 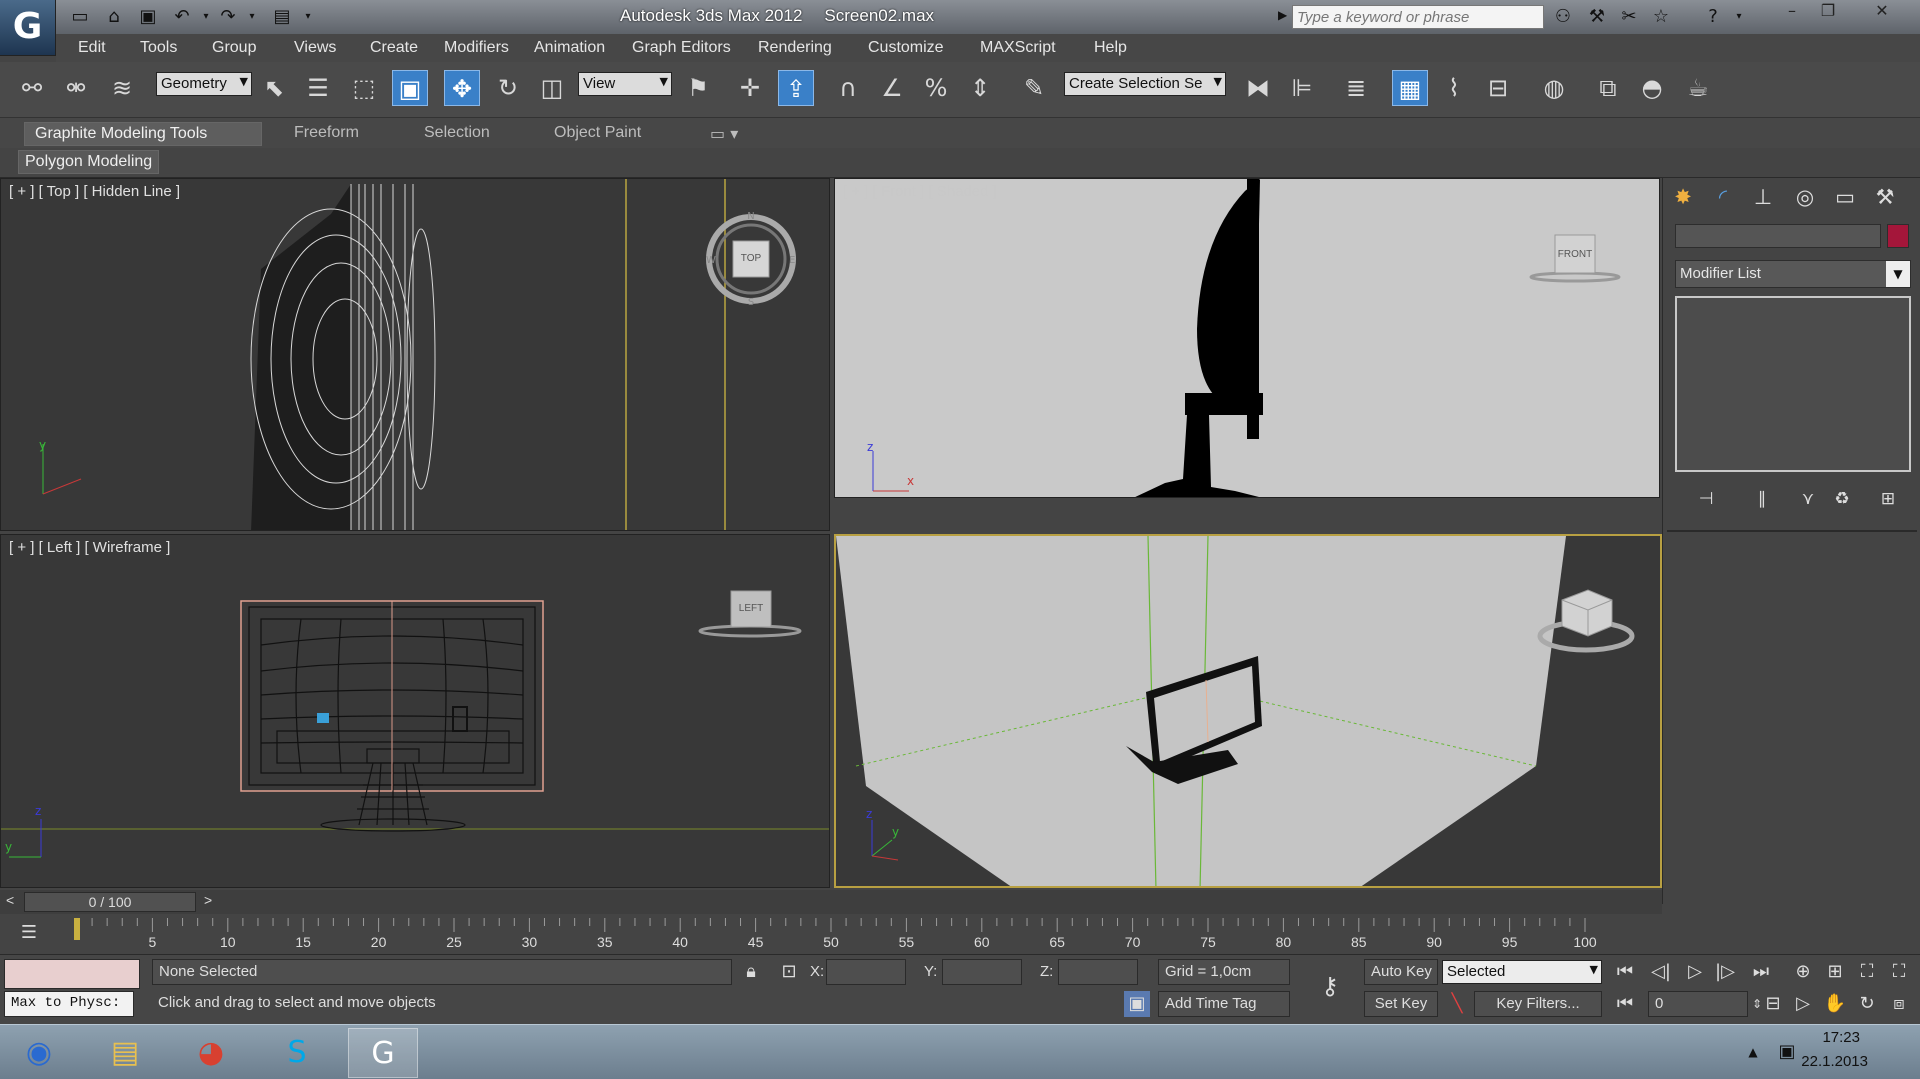 I want to click on binoculars-icon: ⚇, so click(x=1563, y=17).